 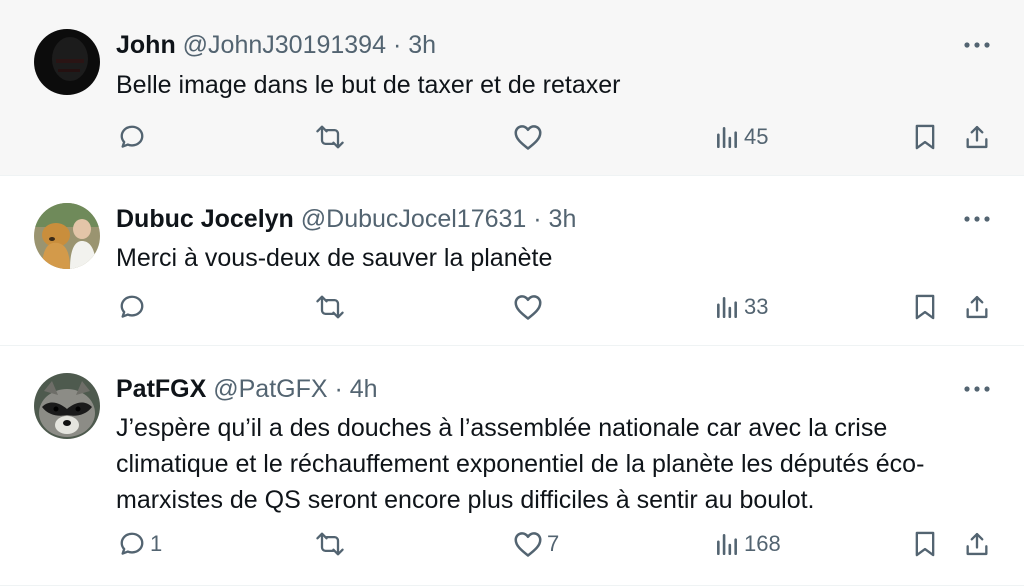 I want to click on views-button: 168, so click(x=747, y=544).